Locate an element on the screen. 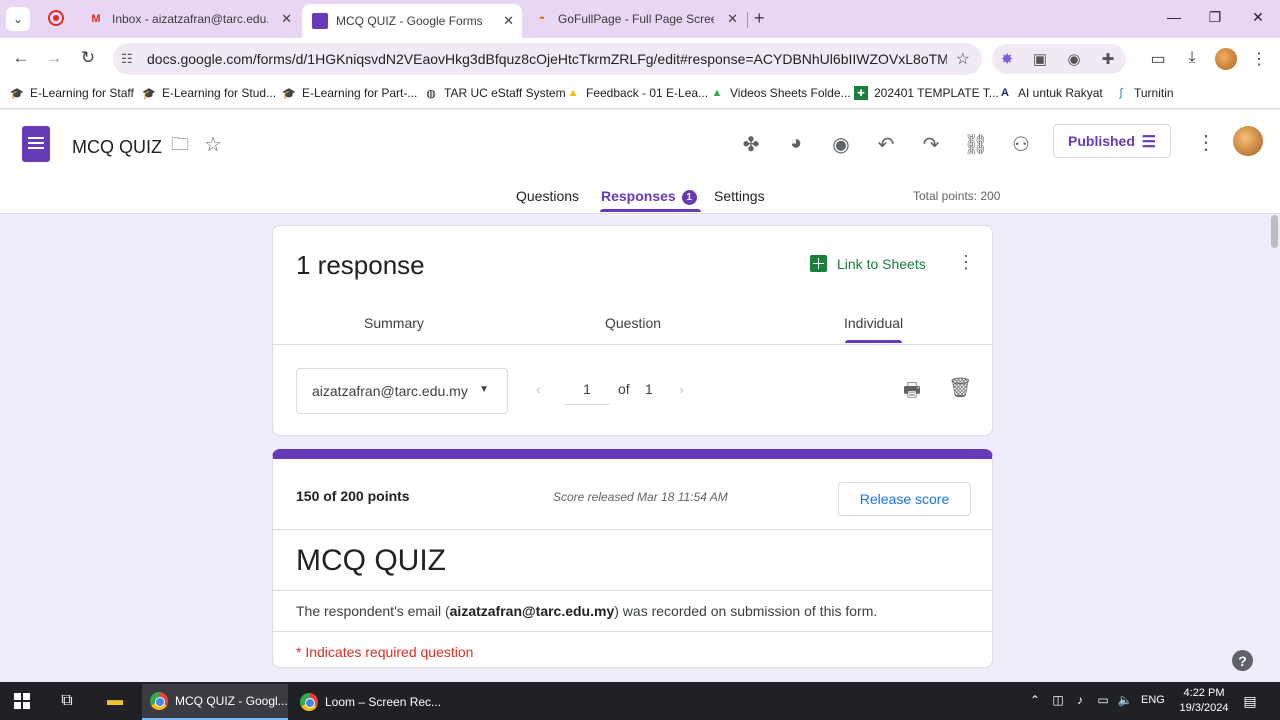 The height and width of the screenshot is (720, 1280). clock: 4:22 PM 19/3/2024 is located at coordinates (1204, 701).